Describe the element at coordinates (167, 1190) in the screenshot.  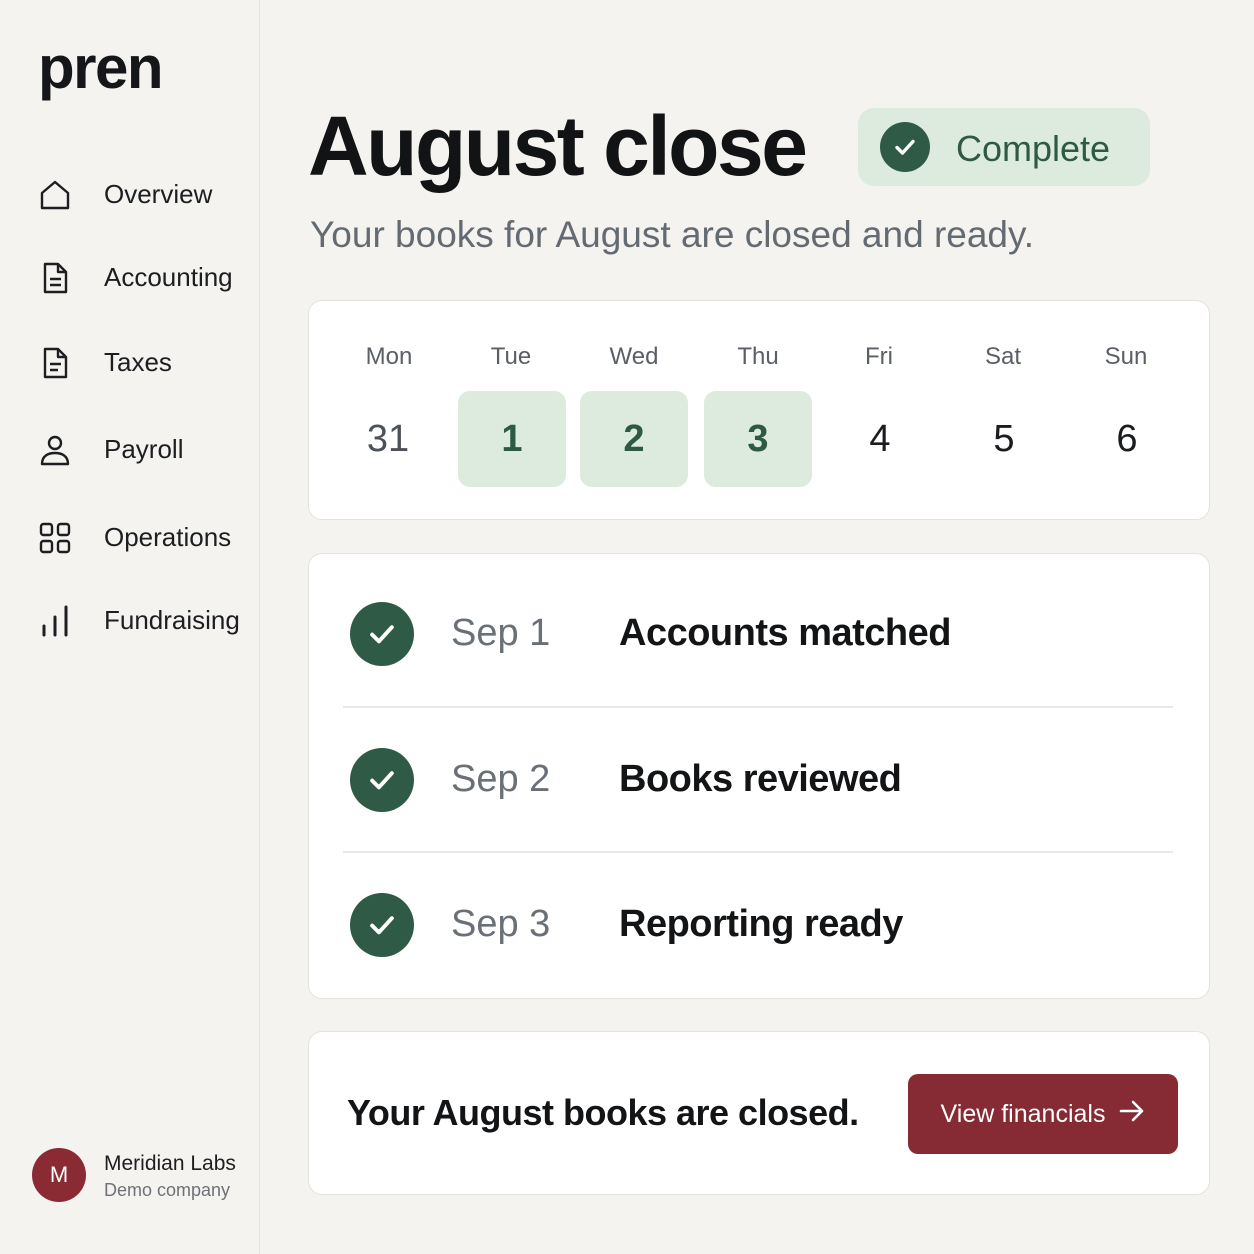
I see `account-subtitle: Demo company` at that location.